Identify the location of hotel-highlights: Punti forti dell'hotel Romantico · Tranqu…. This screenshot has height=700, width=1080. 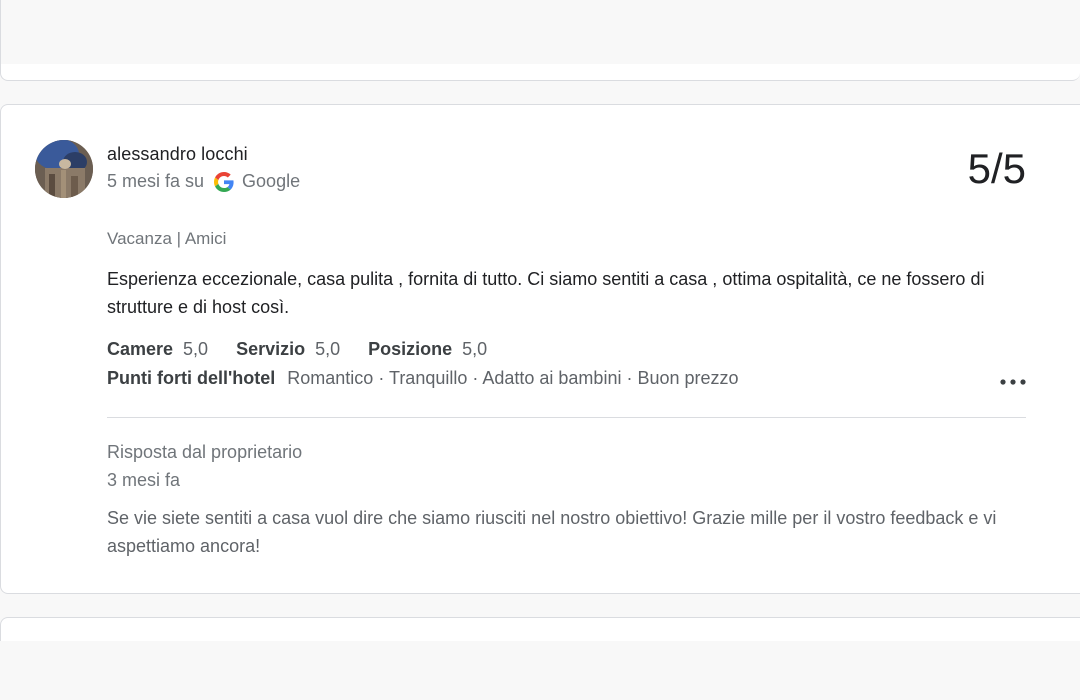
(423, 378).